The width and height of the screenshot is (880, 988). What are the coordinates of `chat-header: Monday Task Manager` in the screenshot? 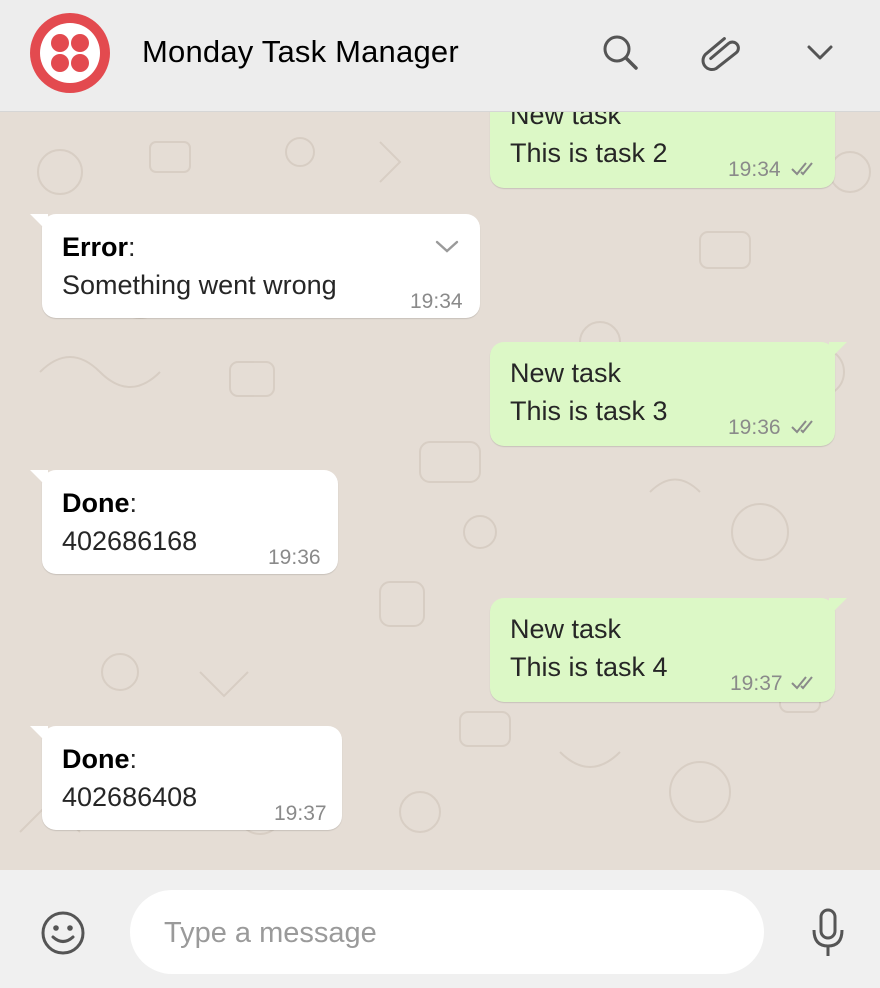 It's located at (440, 56).